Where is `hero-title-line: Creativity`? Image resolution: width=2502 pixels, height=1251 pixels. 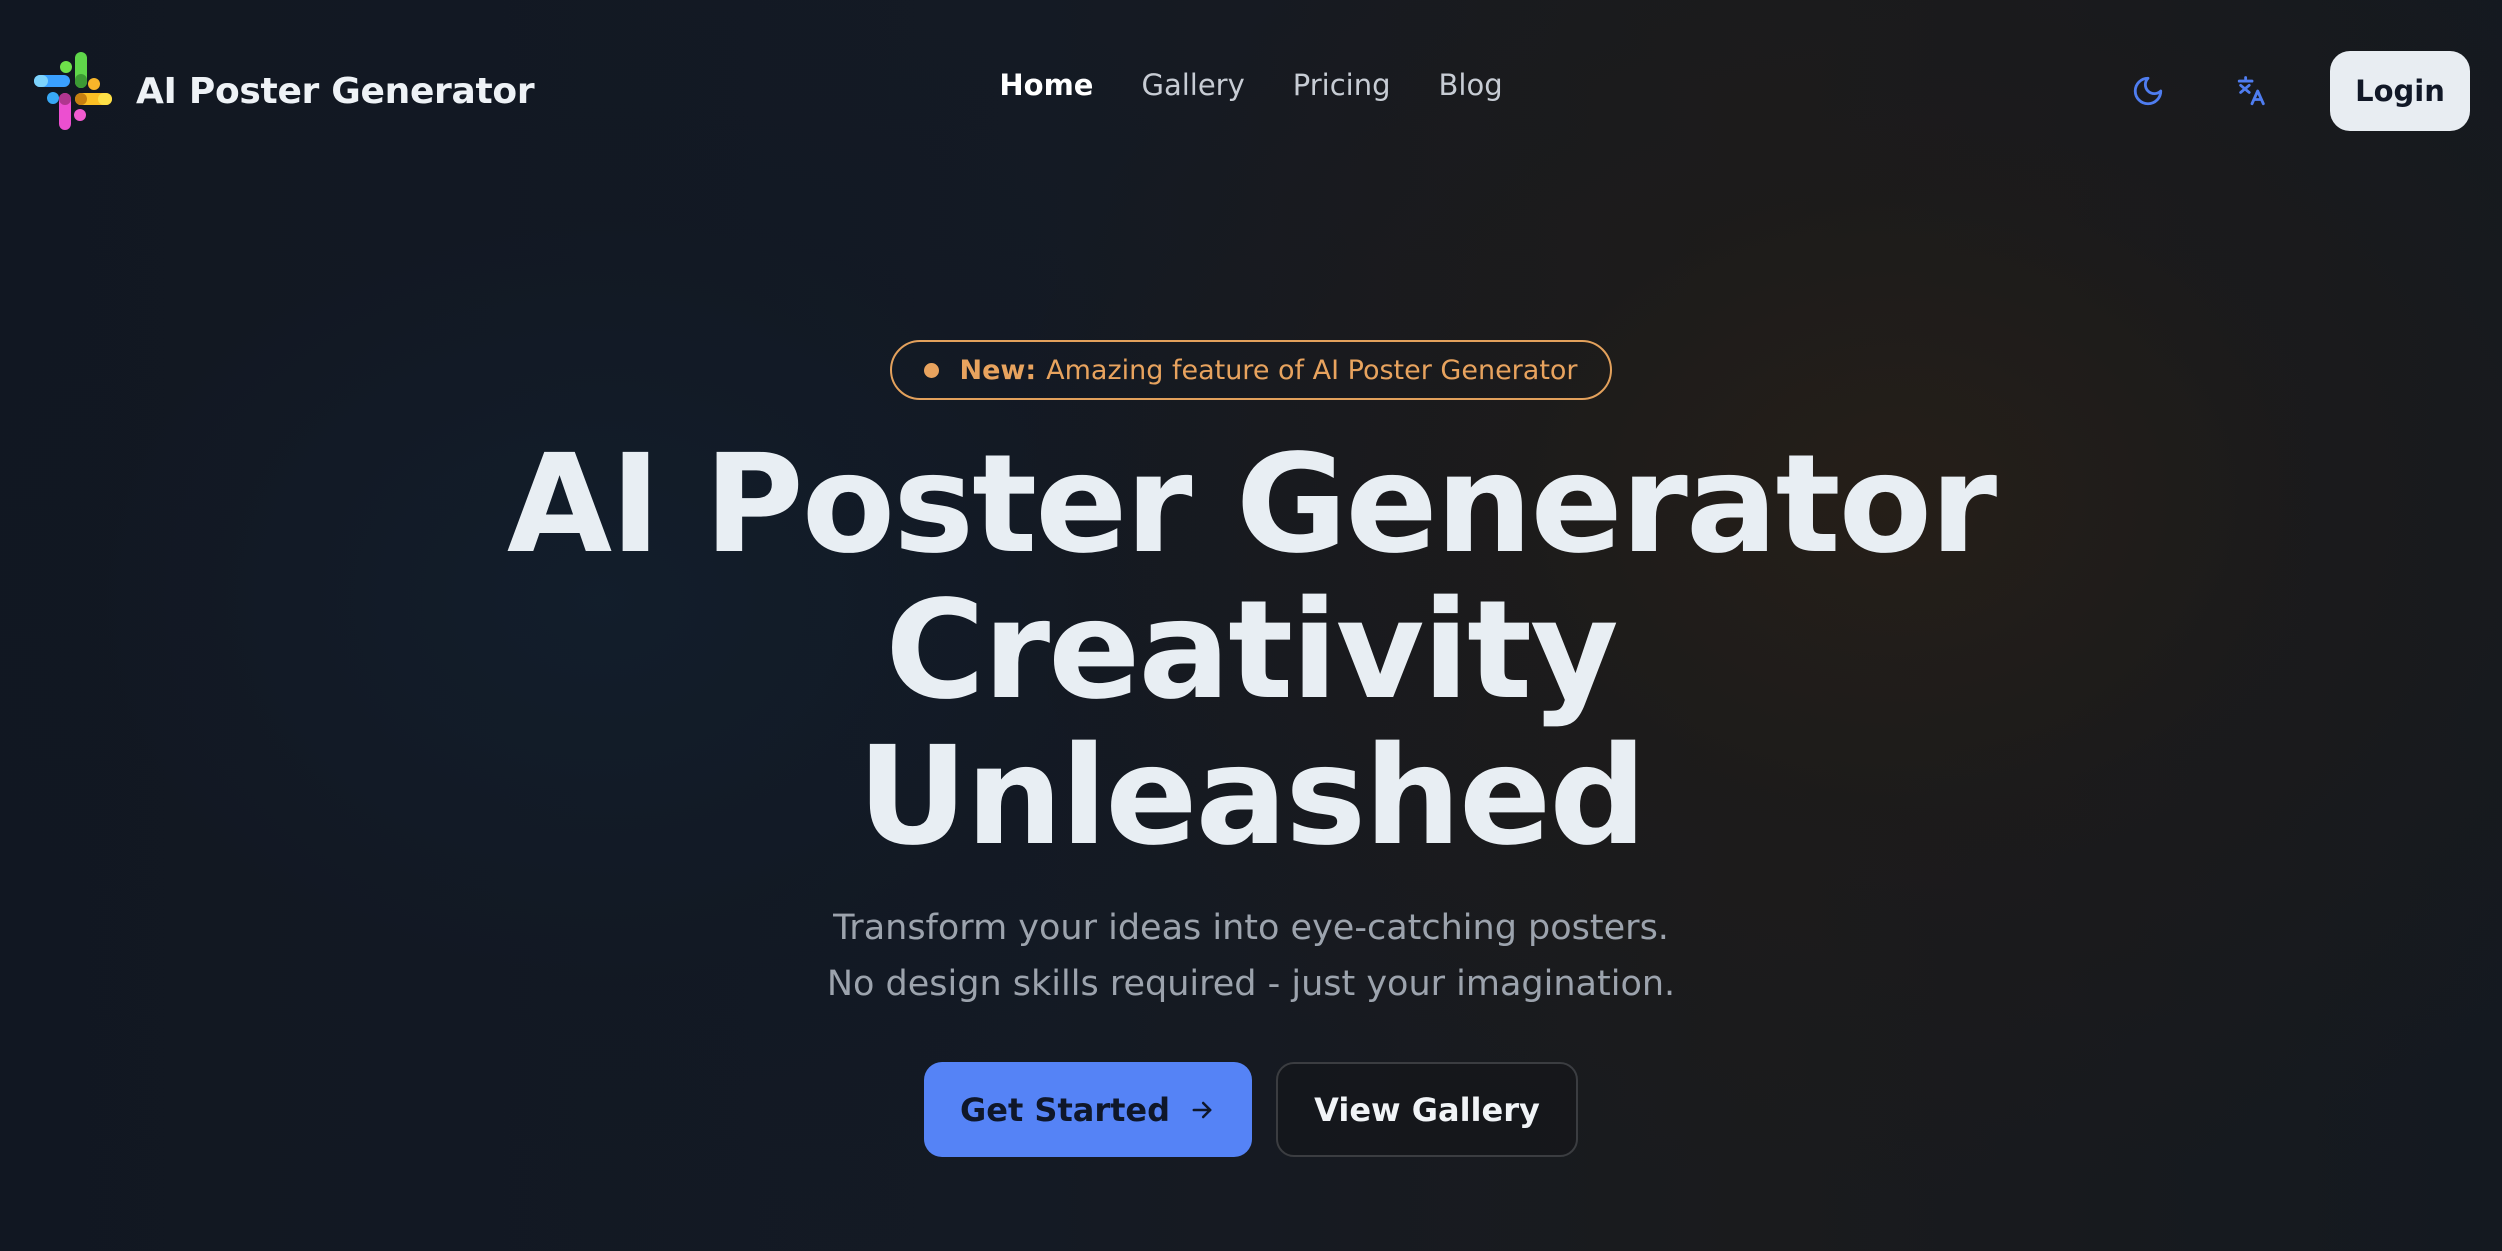 hero-title-line: Creativity is located at coordinates (1251, 651).